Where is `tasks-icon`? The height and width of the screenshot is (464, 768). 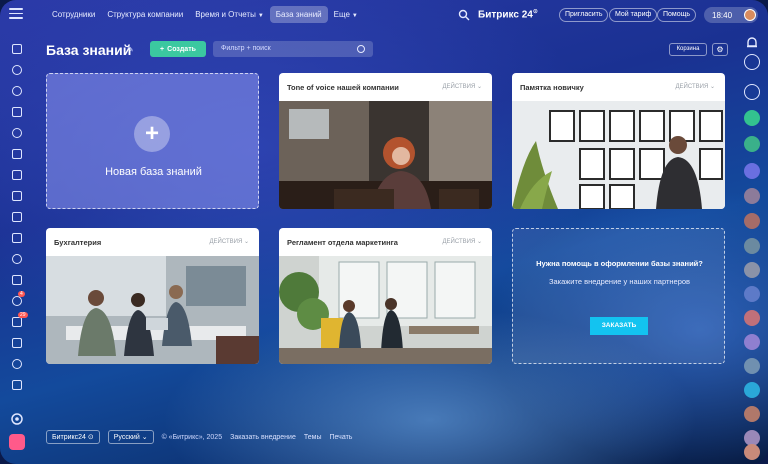
tasks-icon is located at coordinates (17, 132).